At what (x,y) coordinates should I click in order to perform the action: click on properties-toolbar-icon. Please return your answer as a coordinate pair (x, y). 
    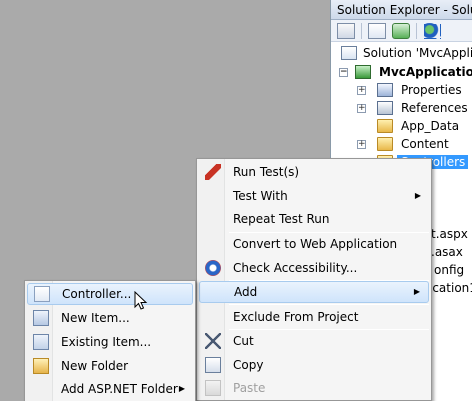
    Looking at the image, I should click on (346, 30).